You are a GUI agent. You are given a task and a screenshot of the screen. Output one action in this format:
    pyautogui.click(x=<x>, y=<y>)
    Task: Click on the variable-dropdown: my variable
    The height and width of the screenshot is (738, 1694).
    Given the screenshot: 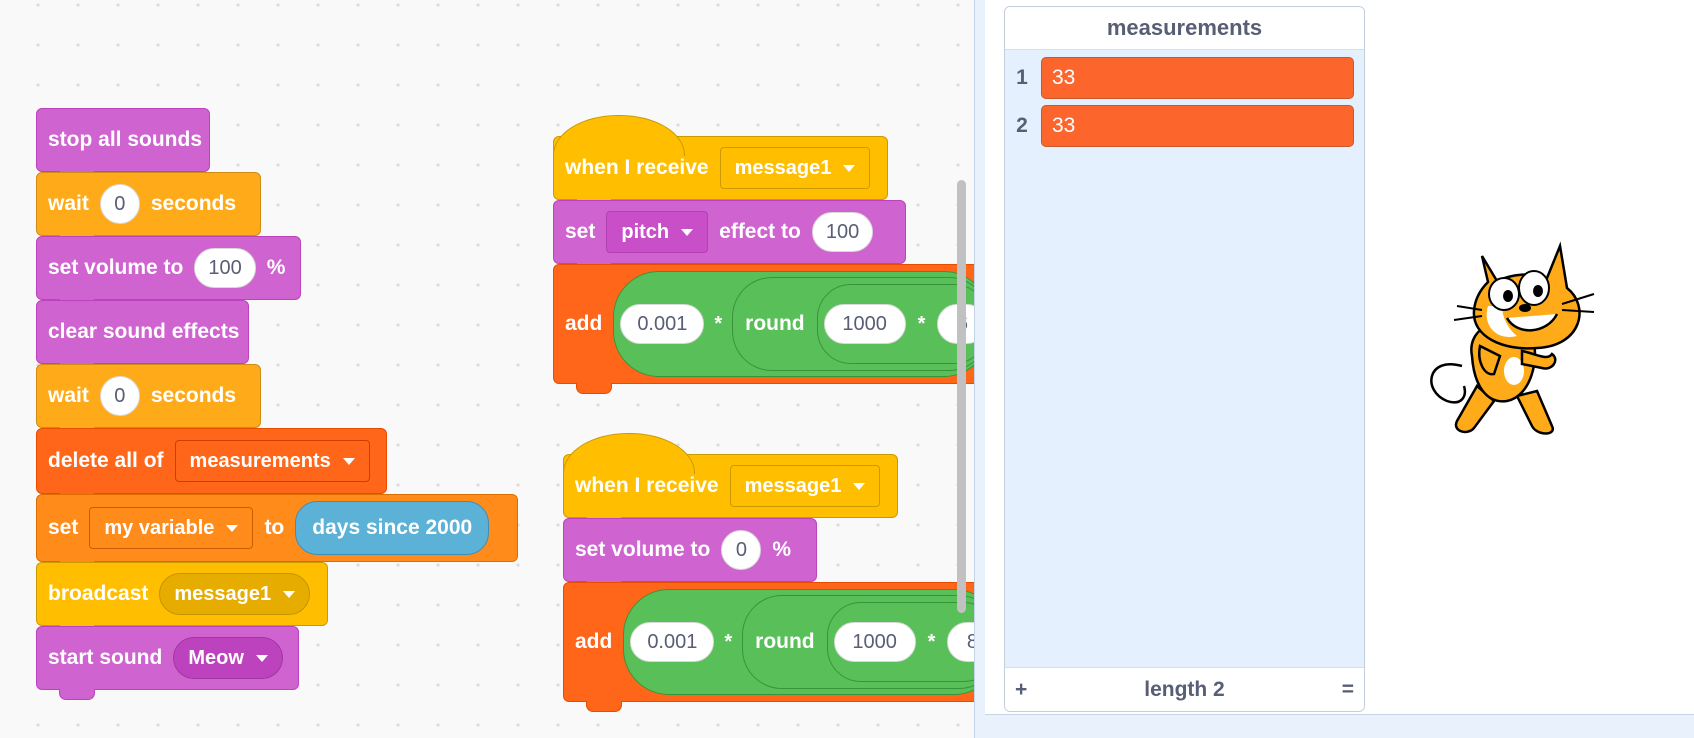 What is the action you would take?
    pyautogui.click(x=171, y=528)
    